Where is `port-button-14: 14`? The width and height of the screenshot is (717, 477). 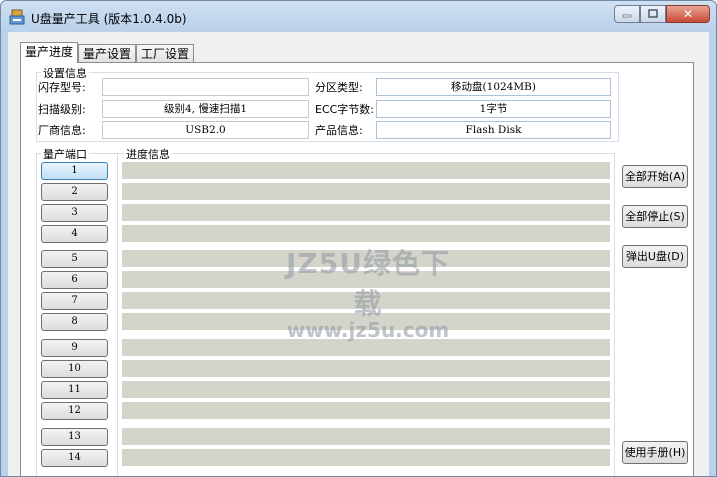 port-button-14: 14 is located at coordinates (74, 458).